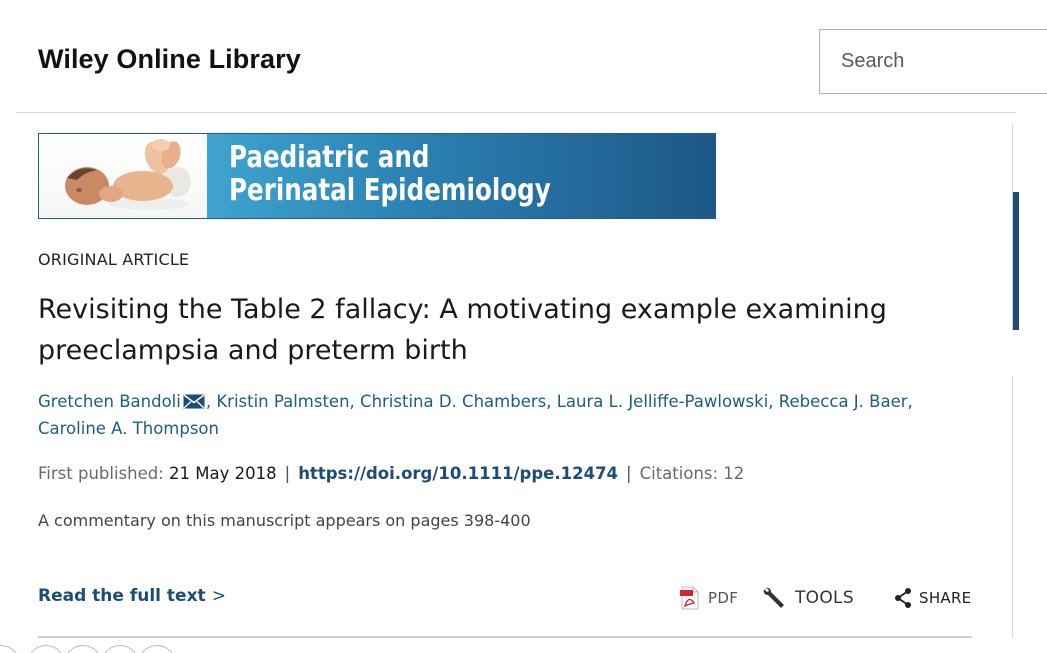  Describe the element at coordinates (123, 176) in the screenshot. I see `baby-image` at that location.